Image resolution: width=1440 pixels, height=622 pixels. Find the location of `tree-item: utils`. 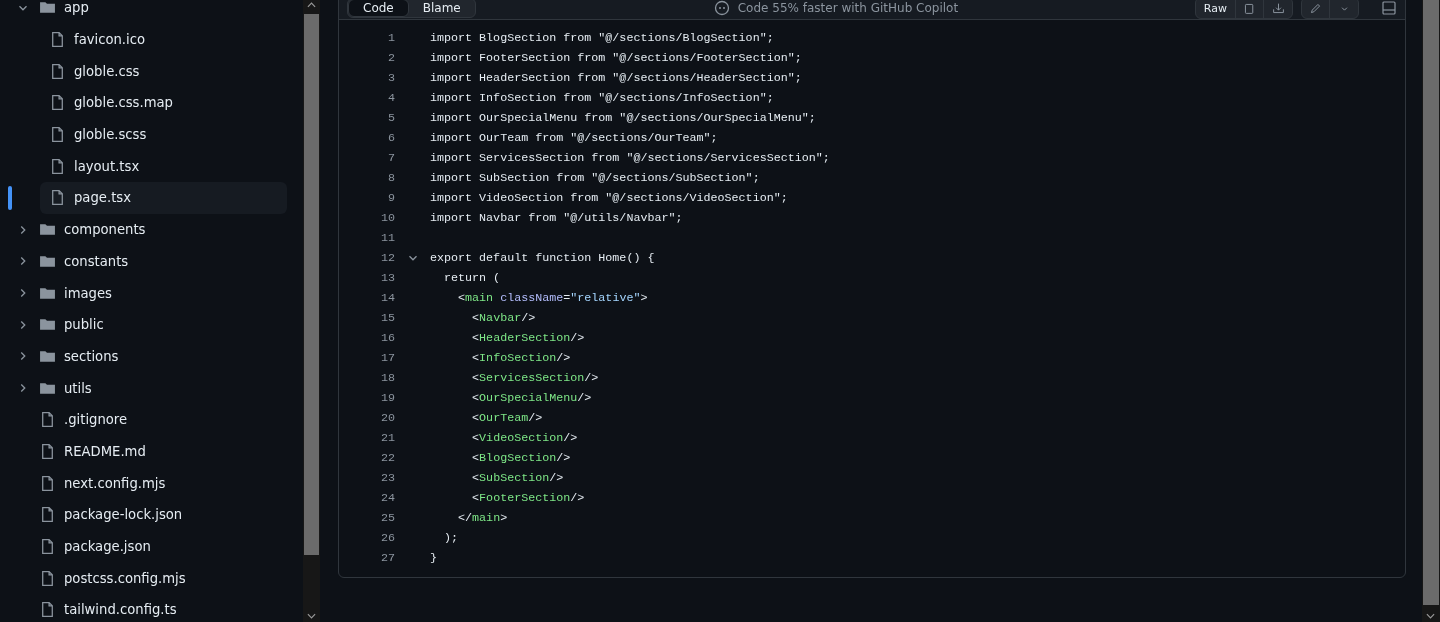

tree-item: utils is located at coordinates (147, 388).